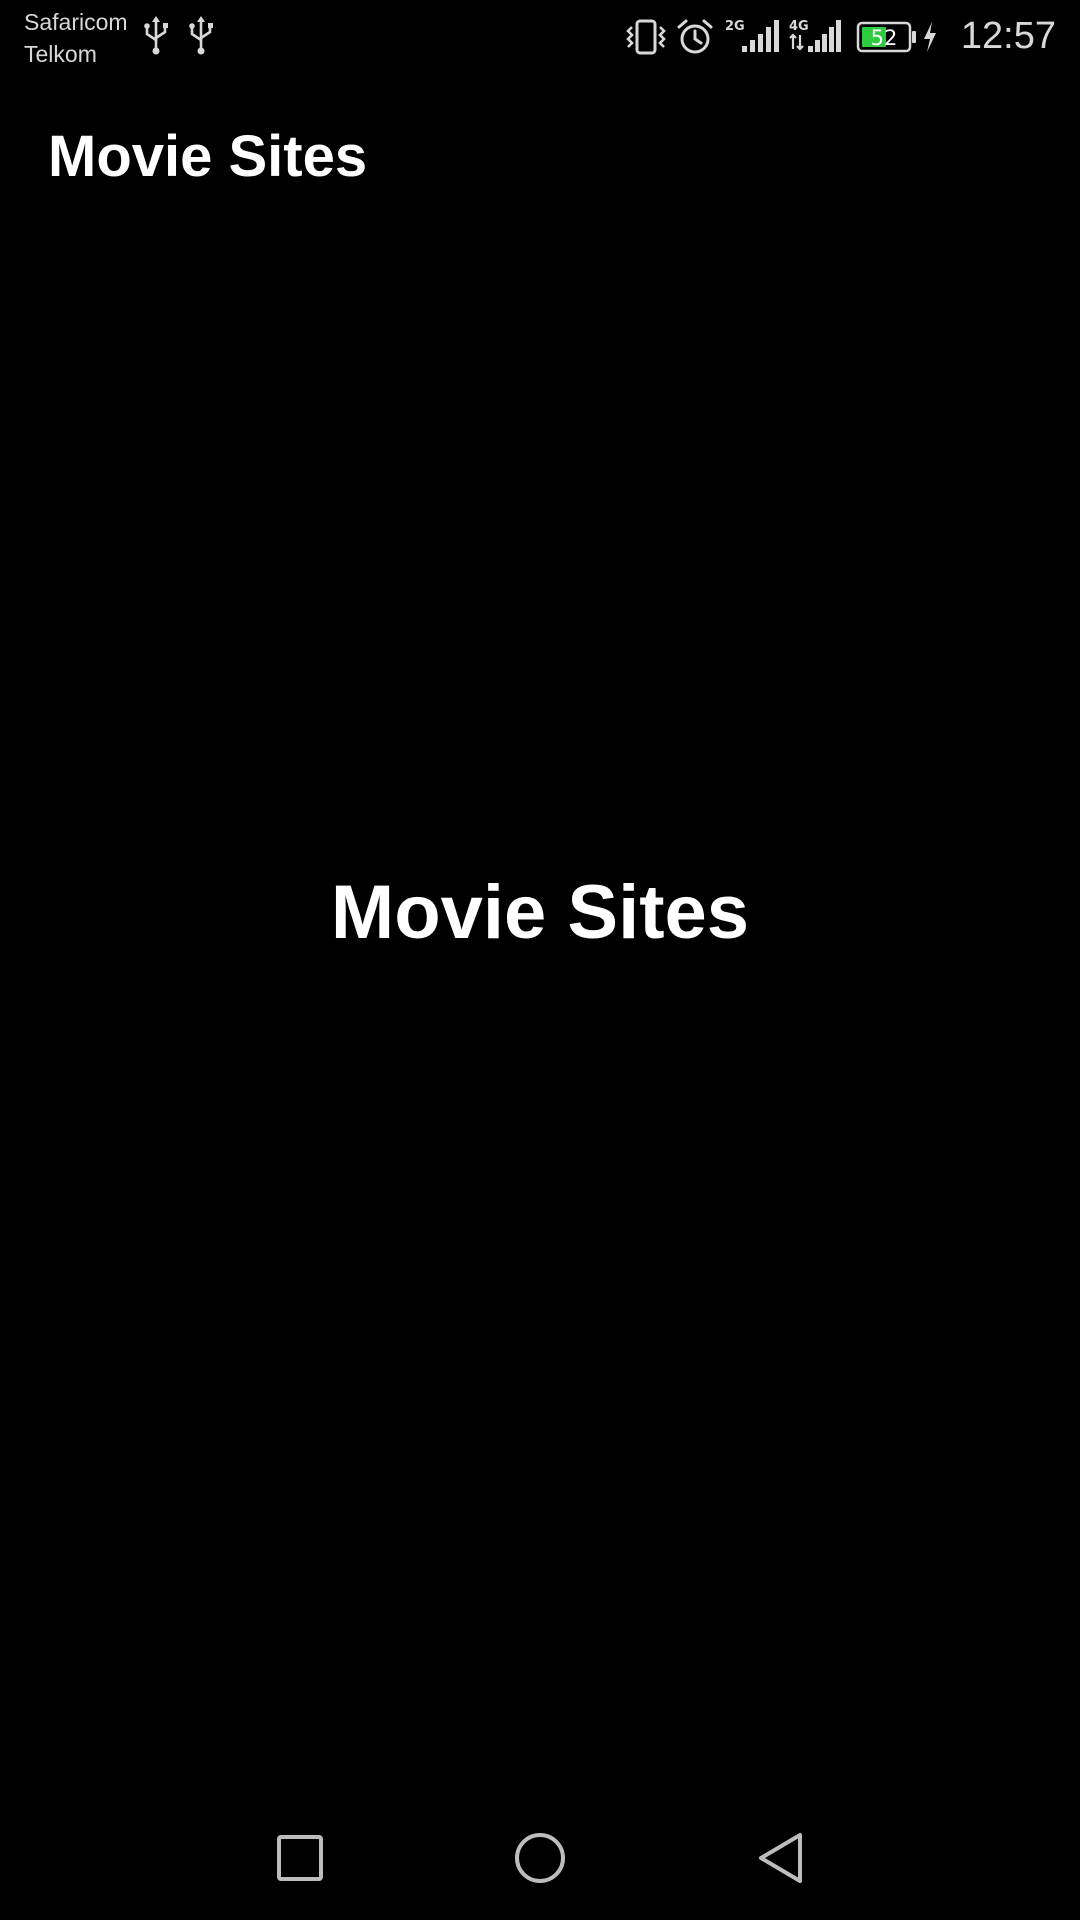 This screenshot has width=1080, height=1920. I want to click on status-icons: 2G 4G 52 12:57, so click(850, 38).